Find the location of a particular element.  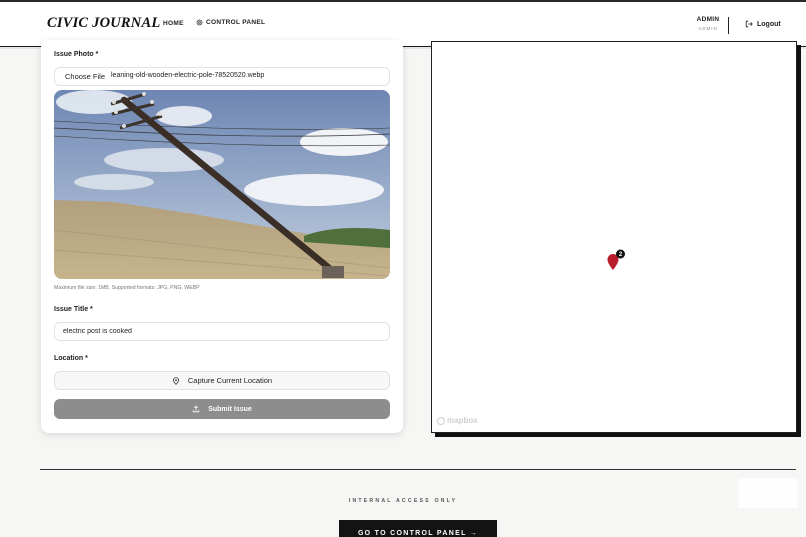

upload-icon is located at coordinates (196, 409).